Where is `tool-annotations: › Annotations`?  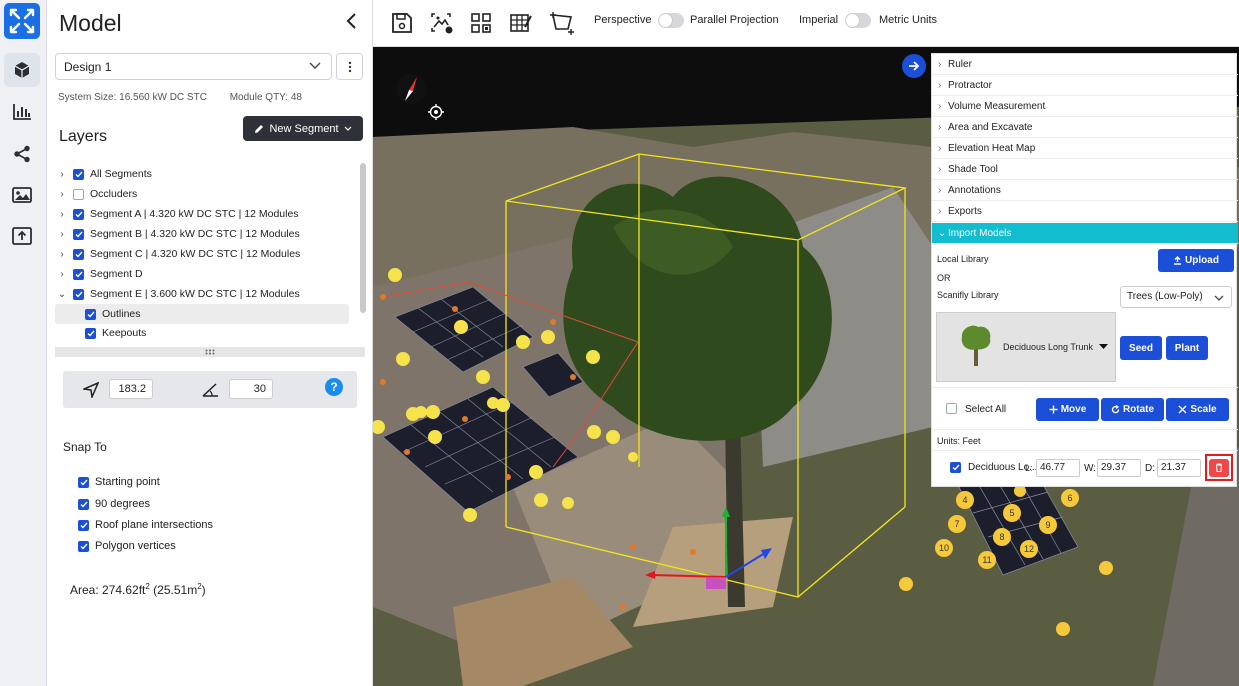 tool-annotations: › Annotations is located at coordinates (1085, 190).